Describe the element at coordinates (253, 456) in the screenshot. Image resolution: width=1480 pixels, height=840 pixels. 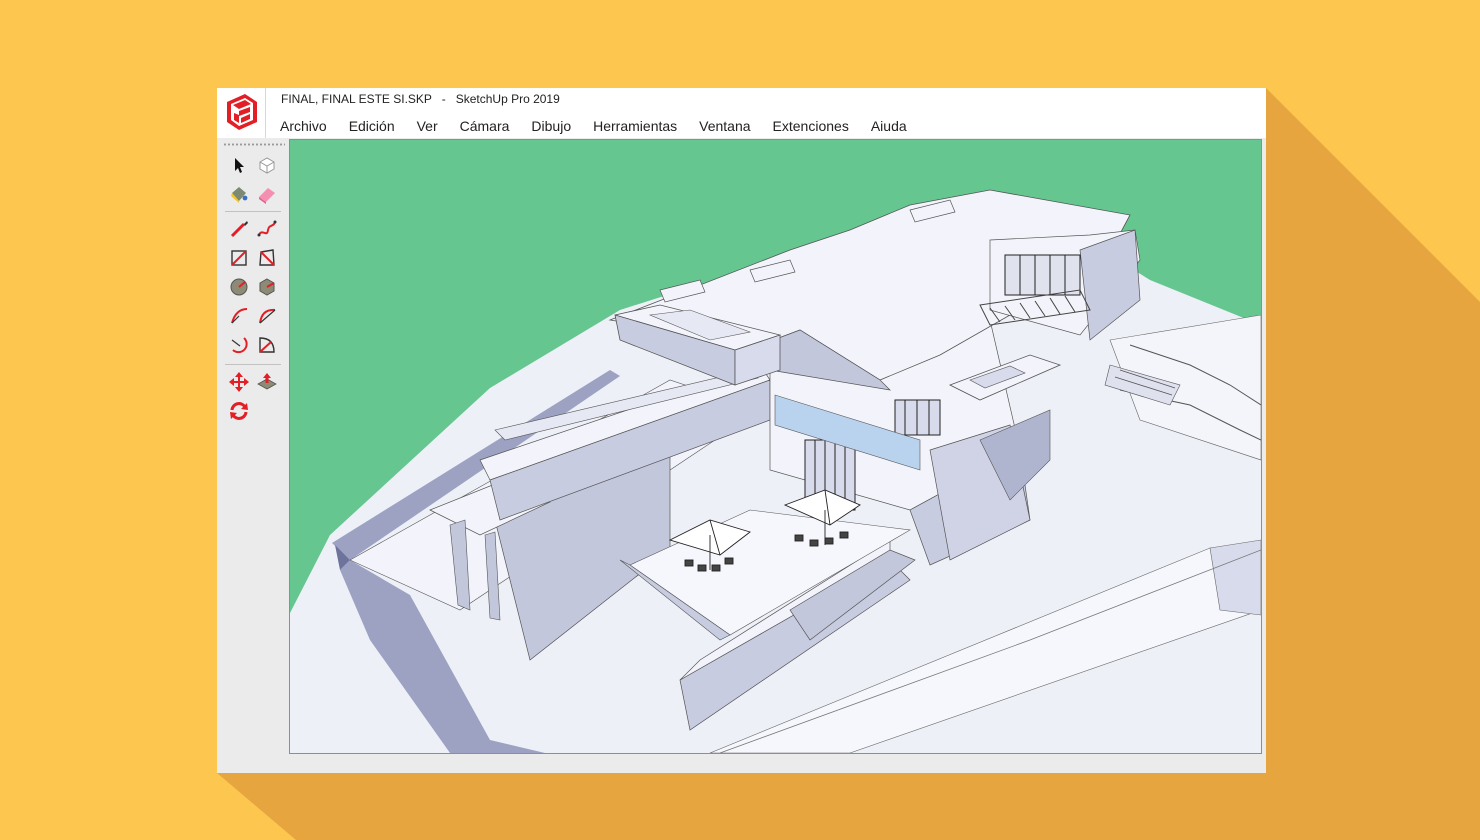
I see `large-tool-set-toolbar` at that location.